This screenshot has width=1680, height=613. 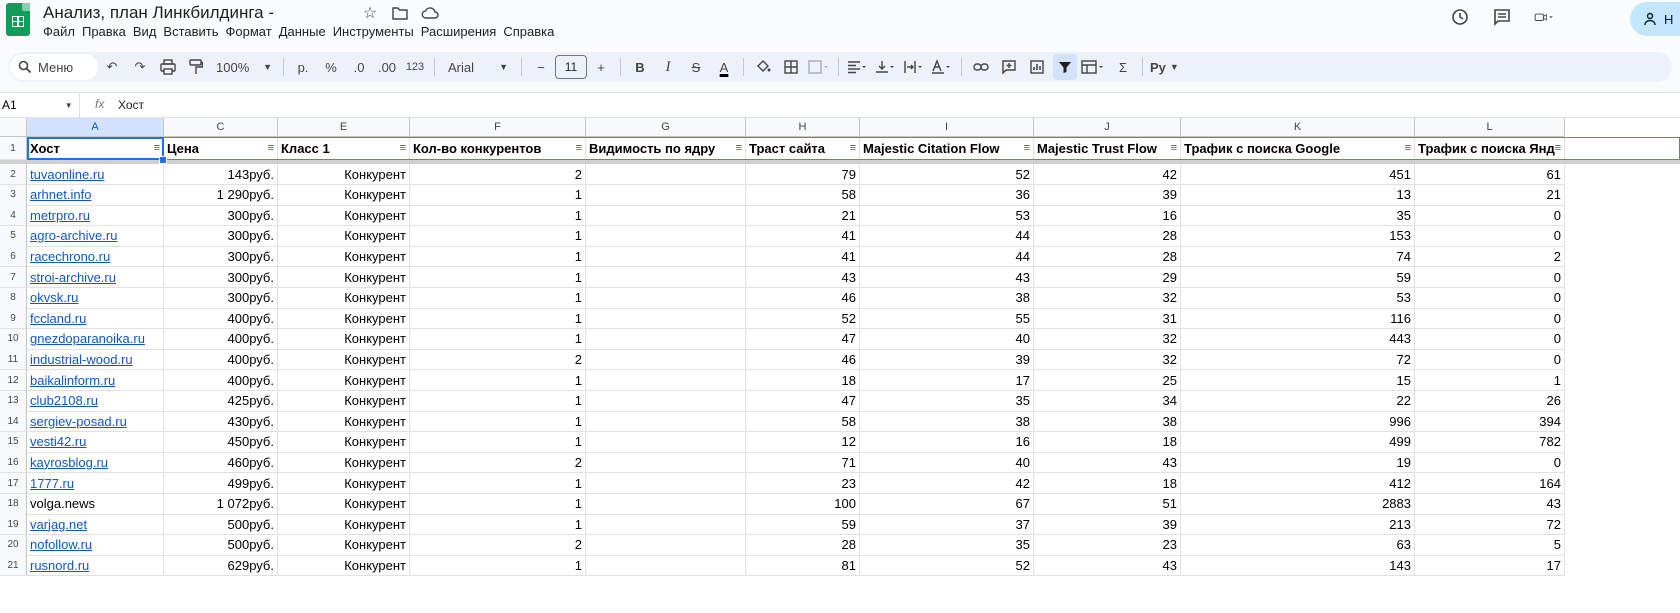 I want to click on sheets-logo-icon, so click(x=18, y=19).